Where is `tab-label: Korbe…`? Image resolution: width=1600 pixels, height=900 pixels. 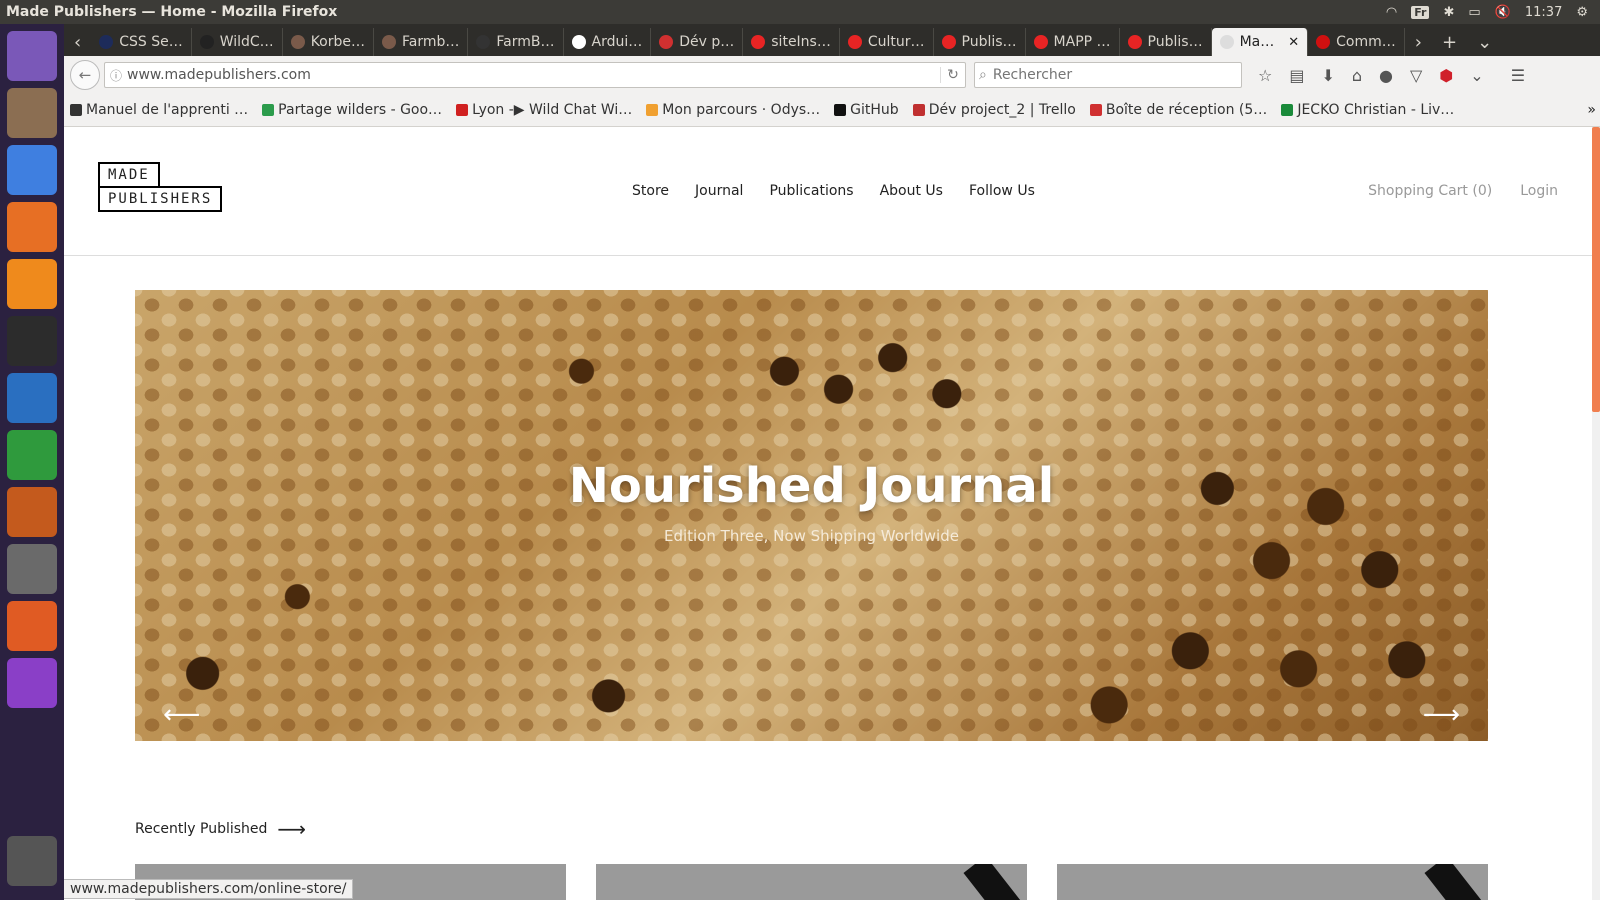 tab-label: Korbe… is located at coordinates (337, 42).